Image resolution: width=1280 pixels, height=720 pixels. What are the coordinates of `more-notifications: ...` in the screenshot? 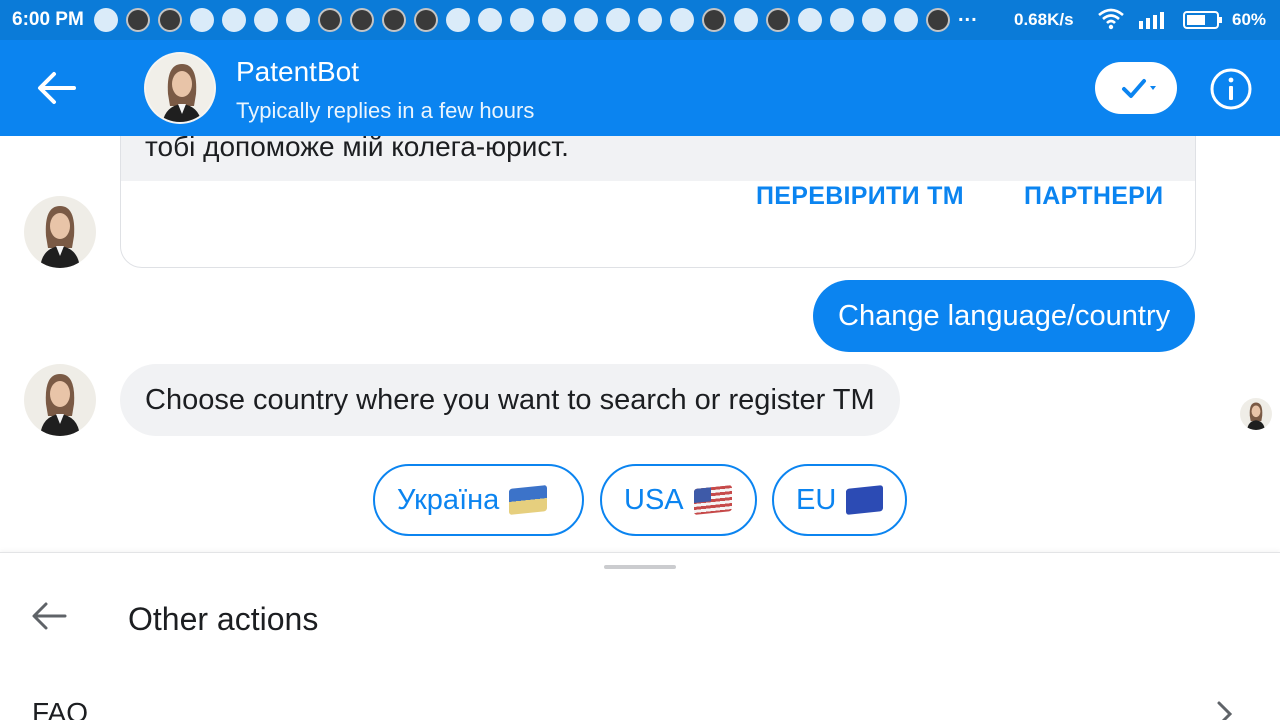 It's located at (968, 15).